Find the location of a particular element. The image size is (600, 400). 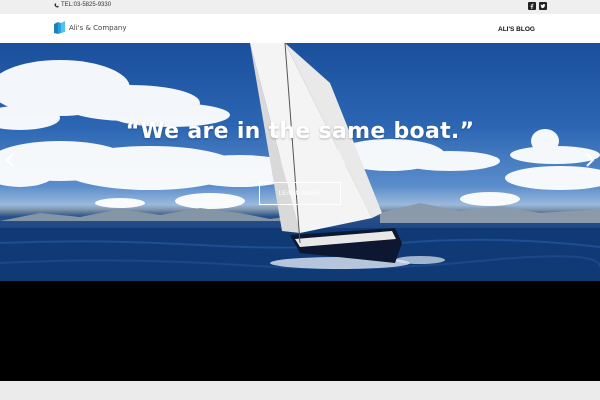

hero-headline: “We are in the same boat.” is located at coordinates (300, 131).